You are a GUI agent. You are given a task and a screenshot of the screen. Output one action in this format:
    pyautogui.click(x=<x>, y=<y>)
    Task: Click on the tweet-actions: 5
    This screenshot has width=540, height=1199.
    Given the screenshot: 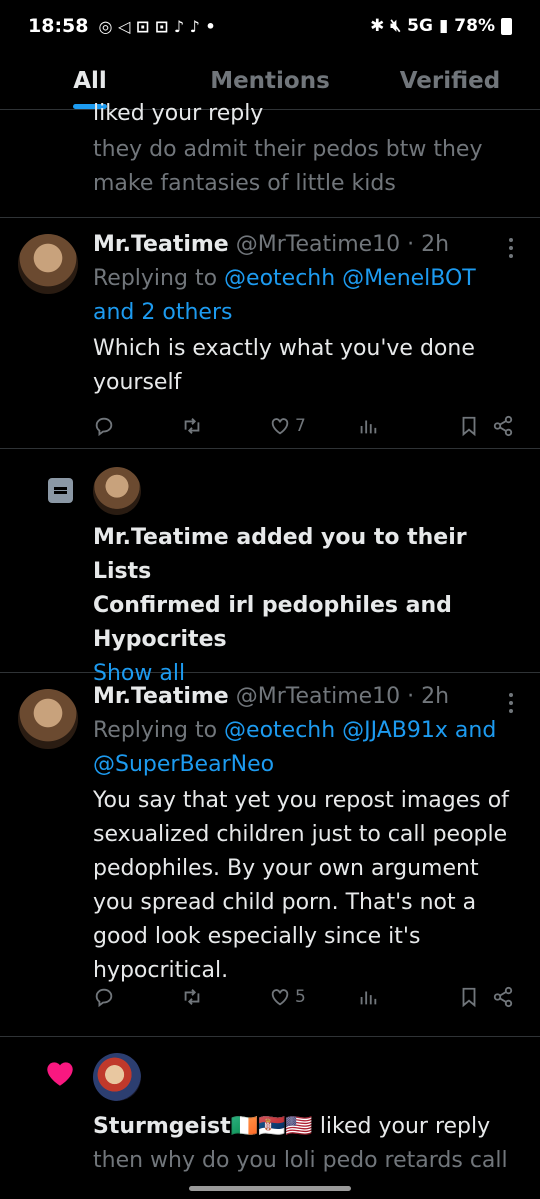 What is the action you would take?
    pyautogui.click(x=303, y=997)
    